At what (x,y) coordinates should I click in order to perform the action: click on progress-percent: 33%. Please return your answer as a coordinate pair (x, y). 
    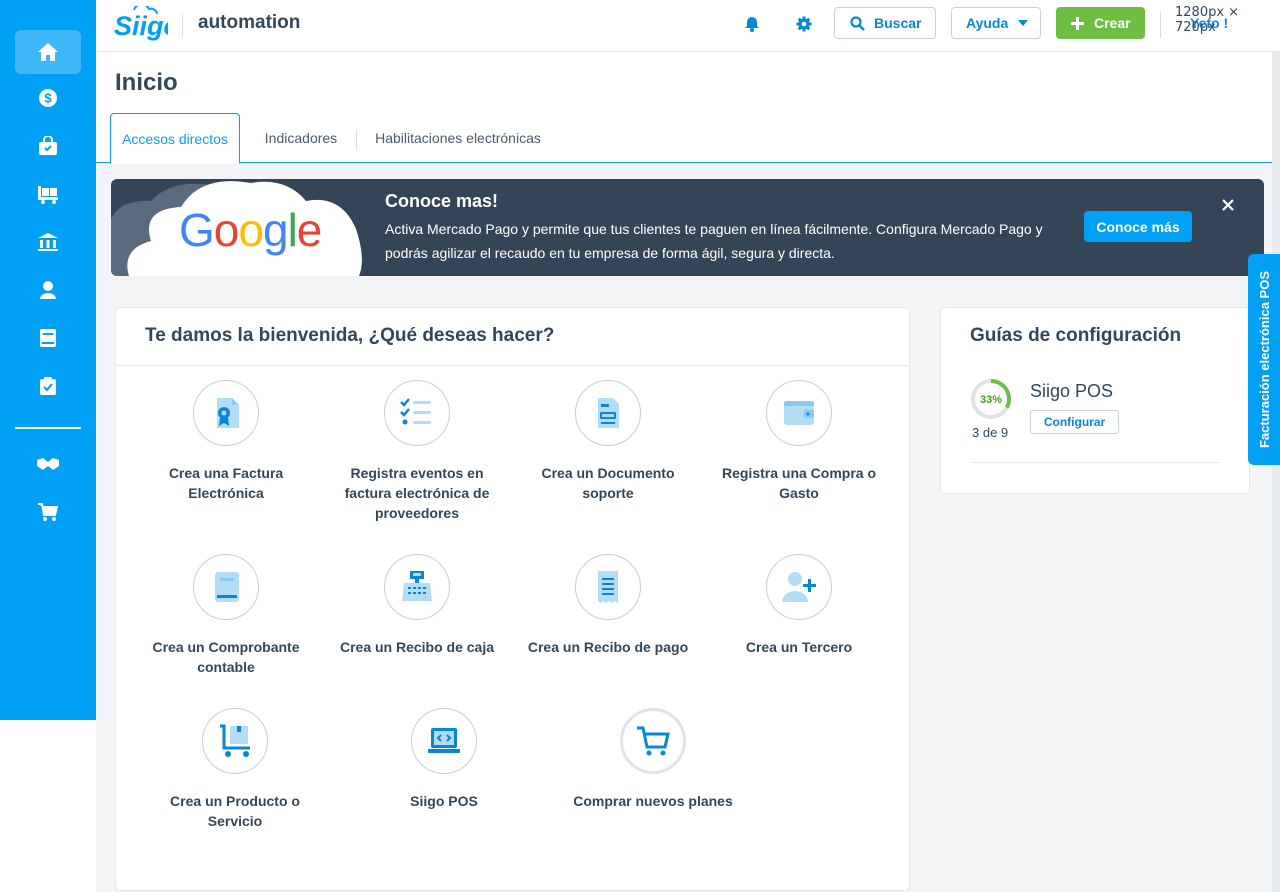
    Looking at the image, I should click on (991, 400).